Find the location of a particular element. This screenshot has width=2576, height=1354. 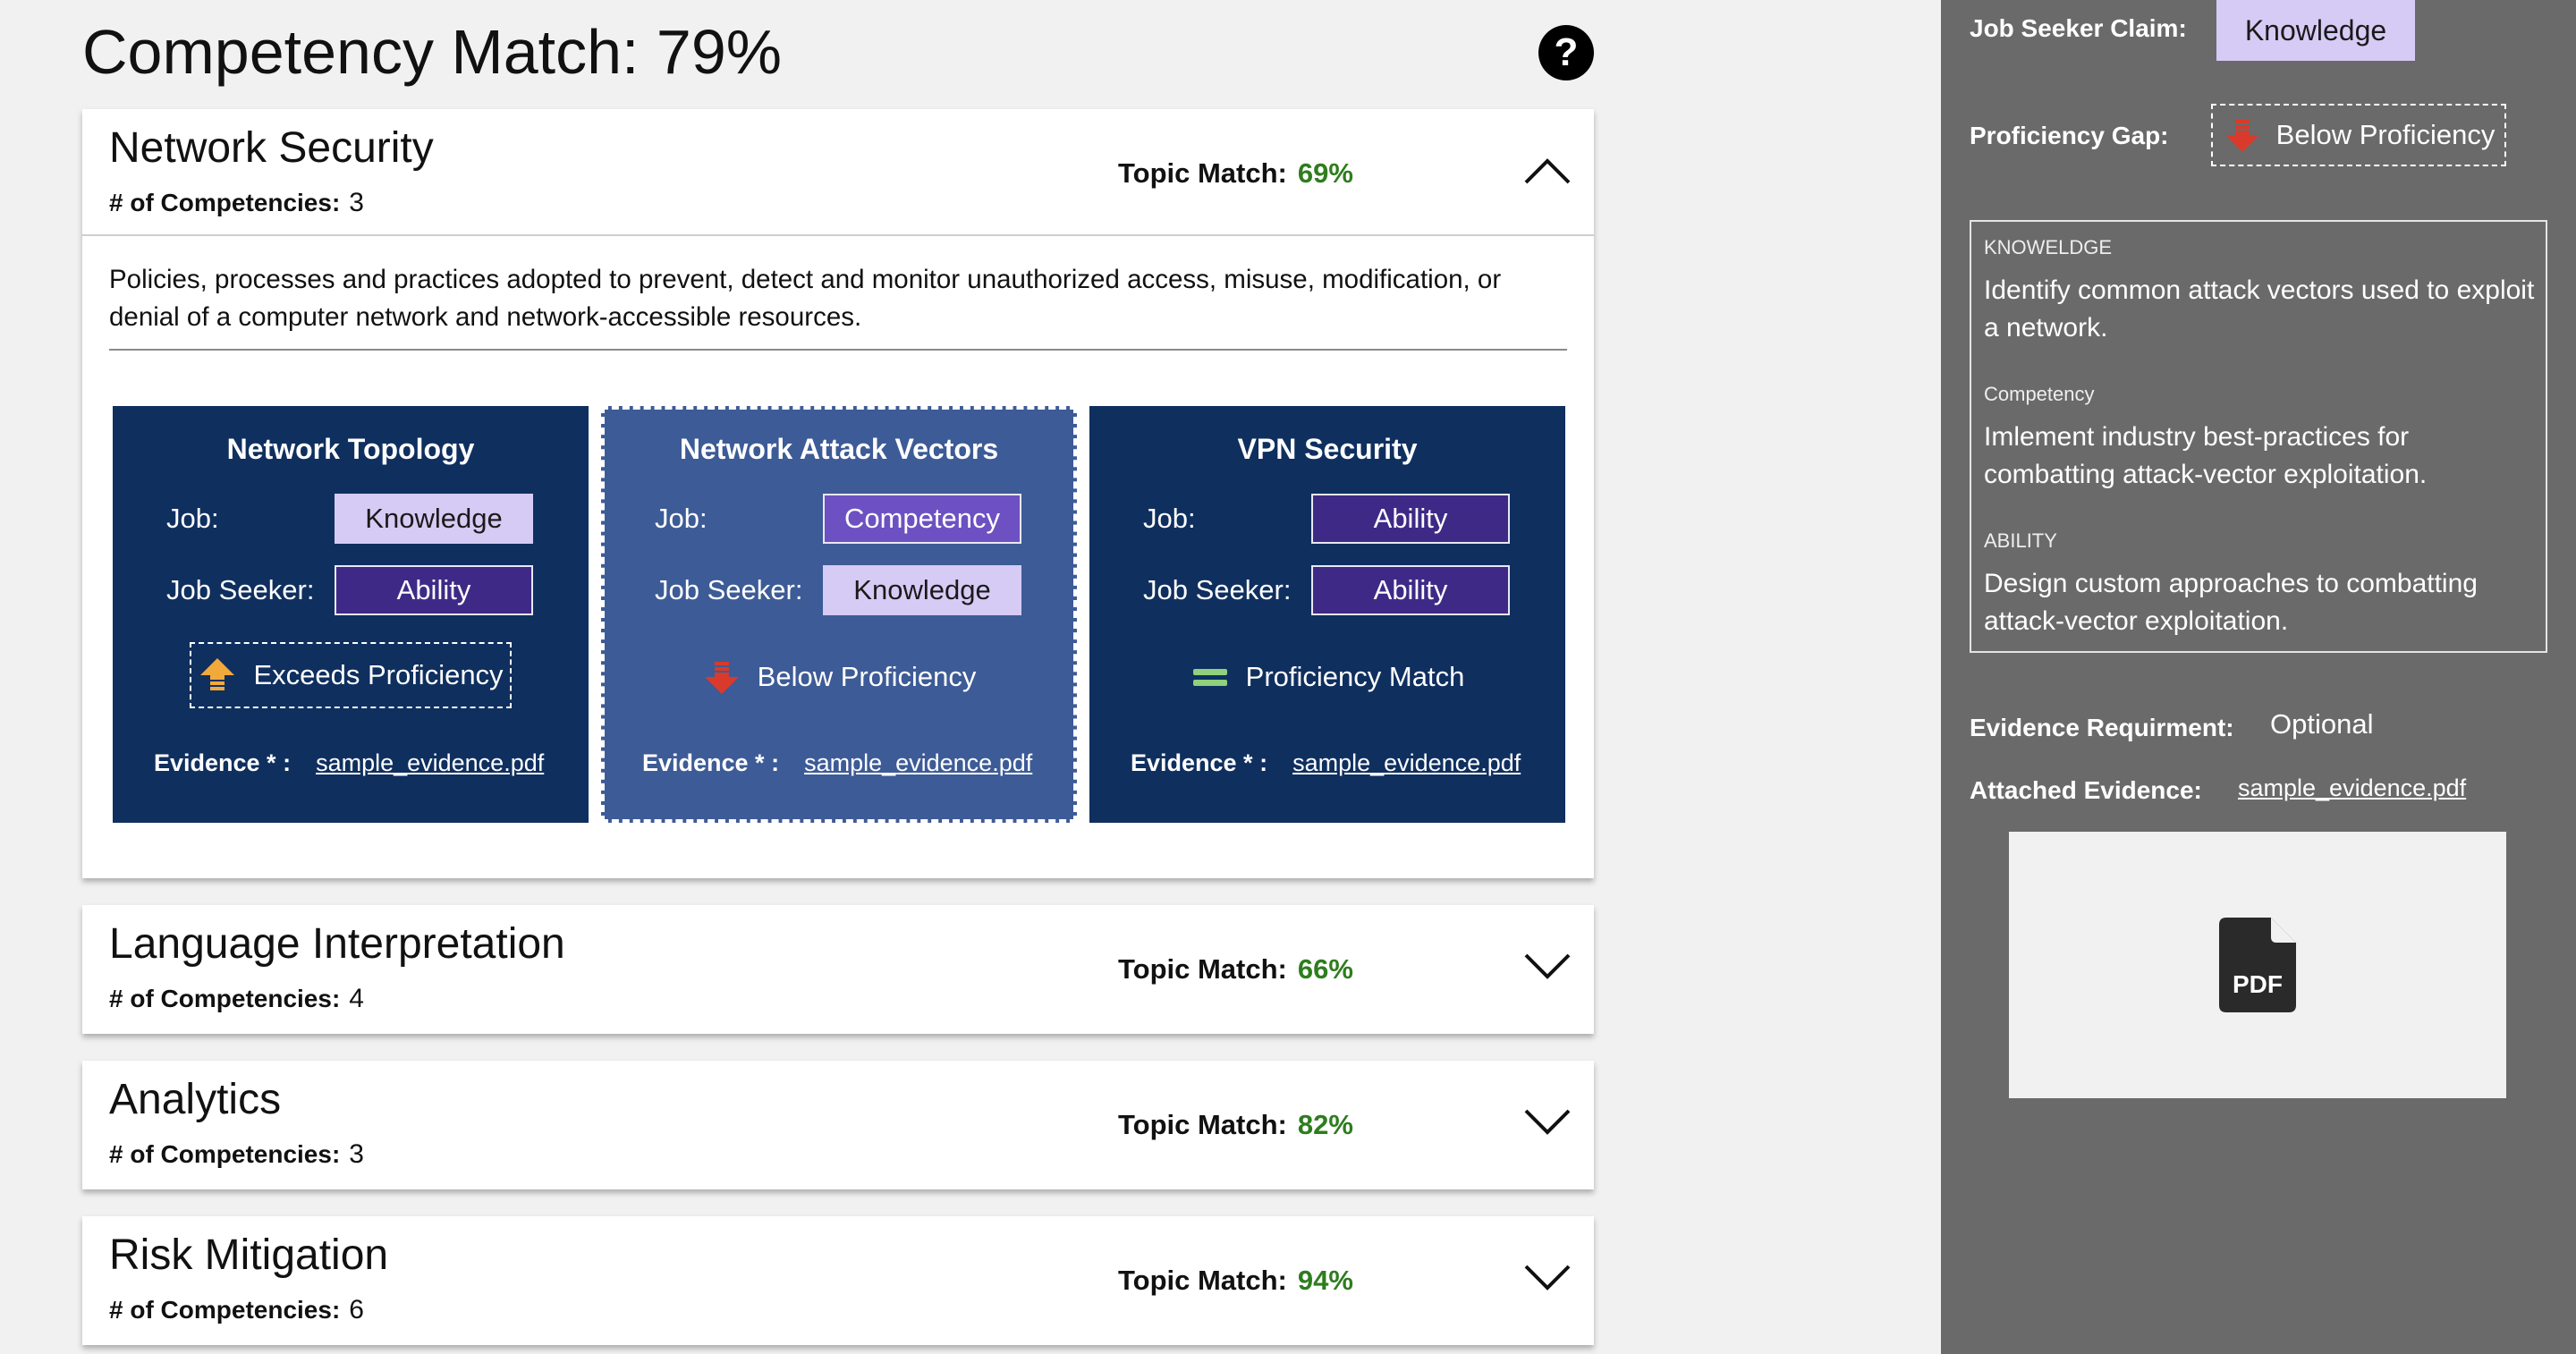

gap-status: Below Proficiency is located at coordinates (2358, 135).